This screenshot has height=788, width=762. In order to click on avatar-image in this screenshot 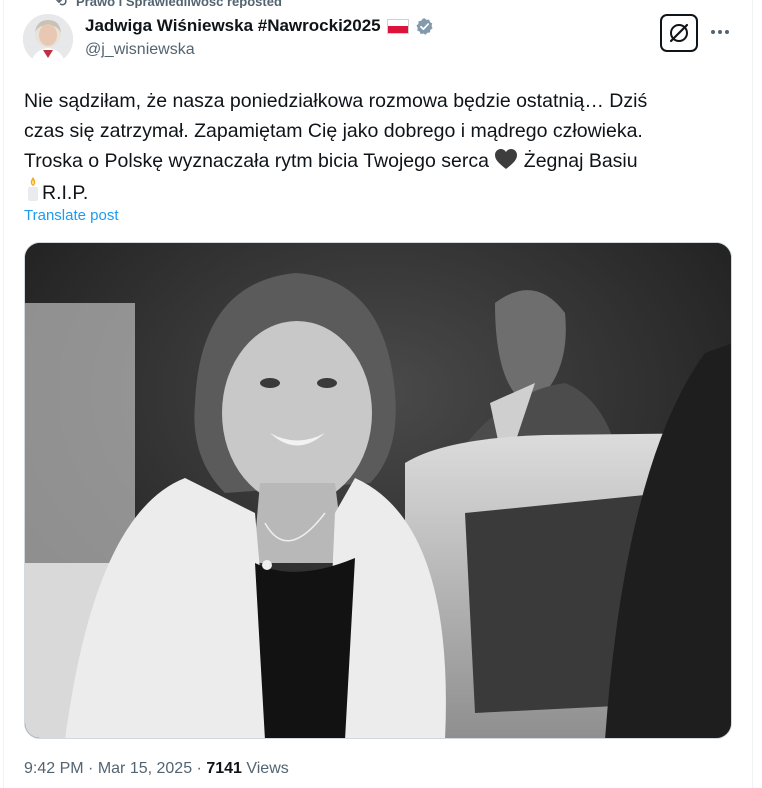, I will do `click(48, 39)`.